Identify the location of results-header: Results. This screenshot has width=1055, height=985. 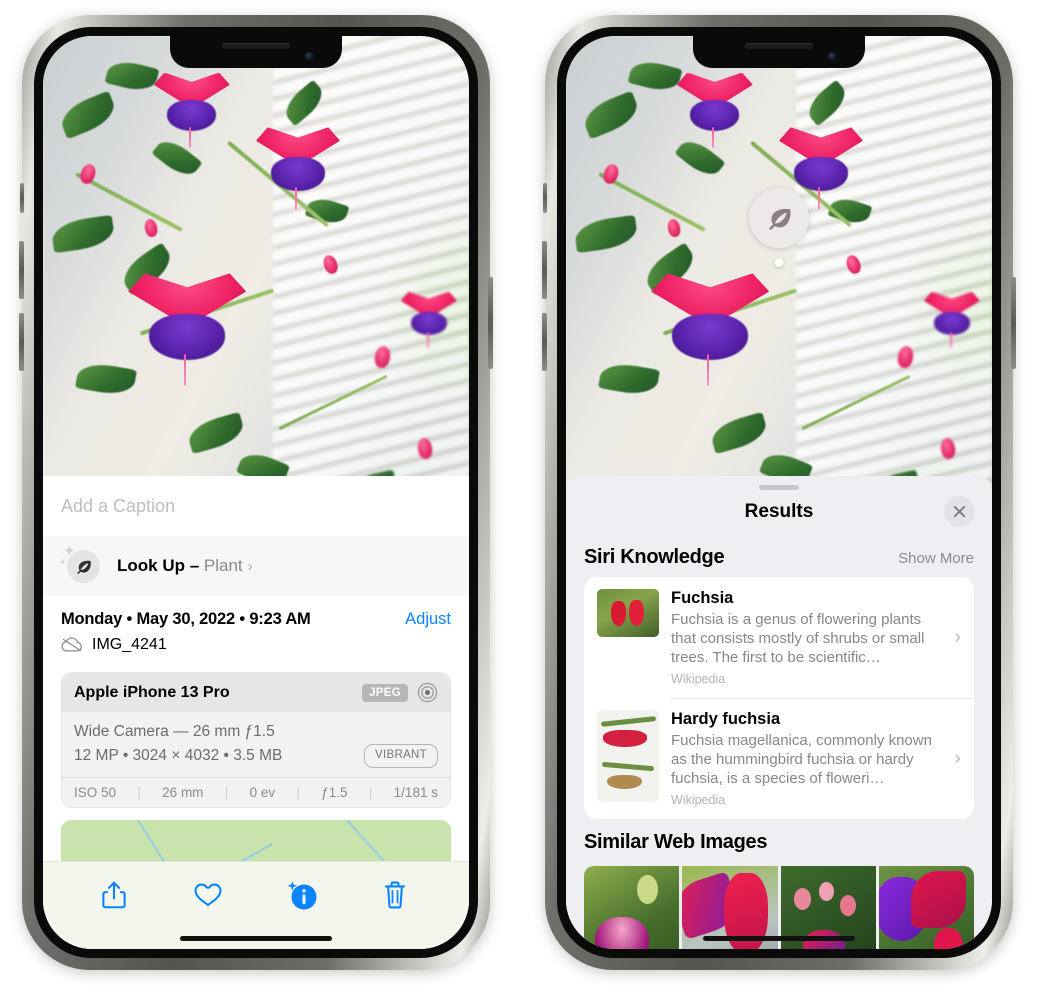
(779, 512).